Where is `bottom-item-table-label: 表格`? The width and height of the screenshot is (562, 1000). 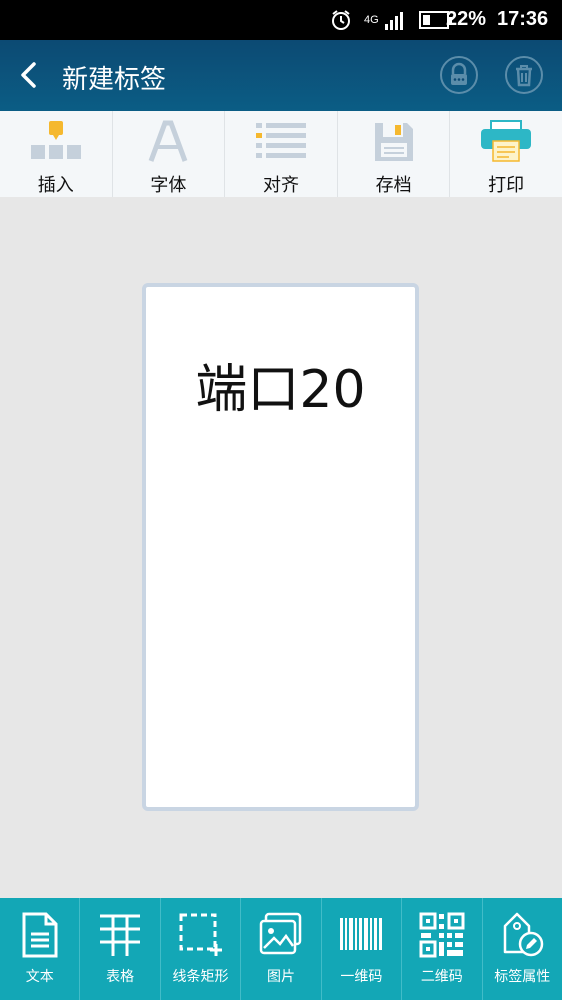 bottom-item-table-label: 表格 is located at coordinates (120, 977).